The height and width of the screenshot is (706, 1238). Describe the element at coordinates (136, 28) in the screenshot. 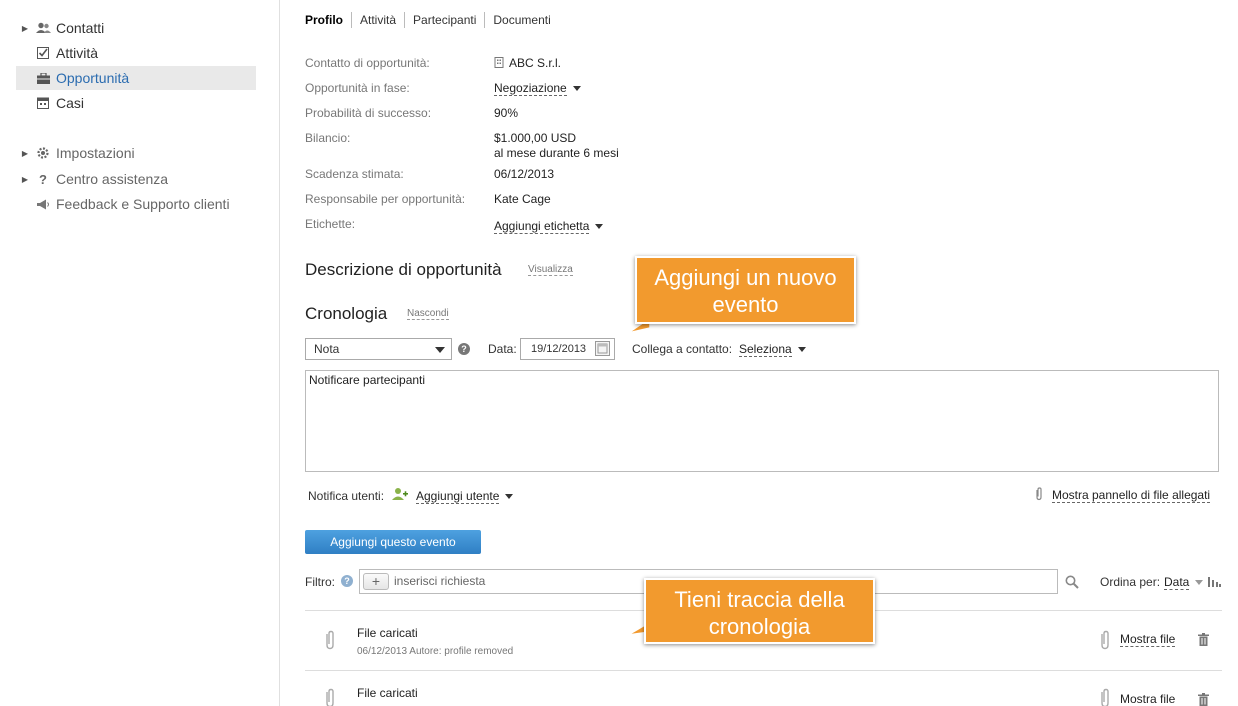

I see `sidebar-item-contatti: ▶ Contatti` at that location.